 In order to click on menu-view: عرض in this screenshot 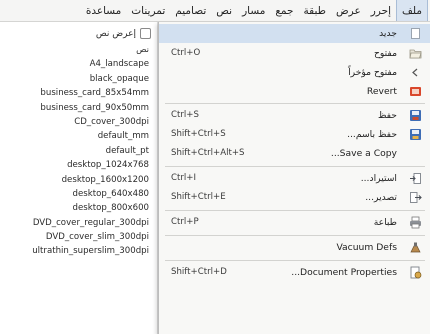, I will do `click(348, 10)`.